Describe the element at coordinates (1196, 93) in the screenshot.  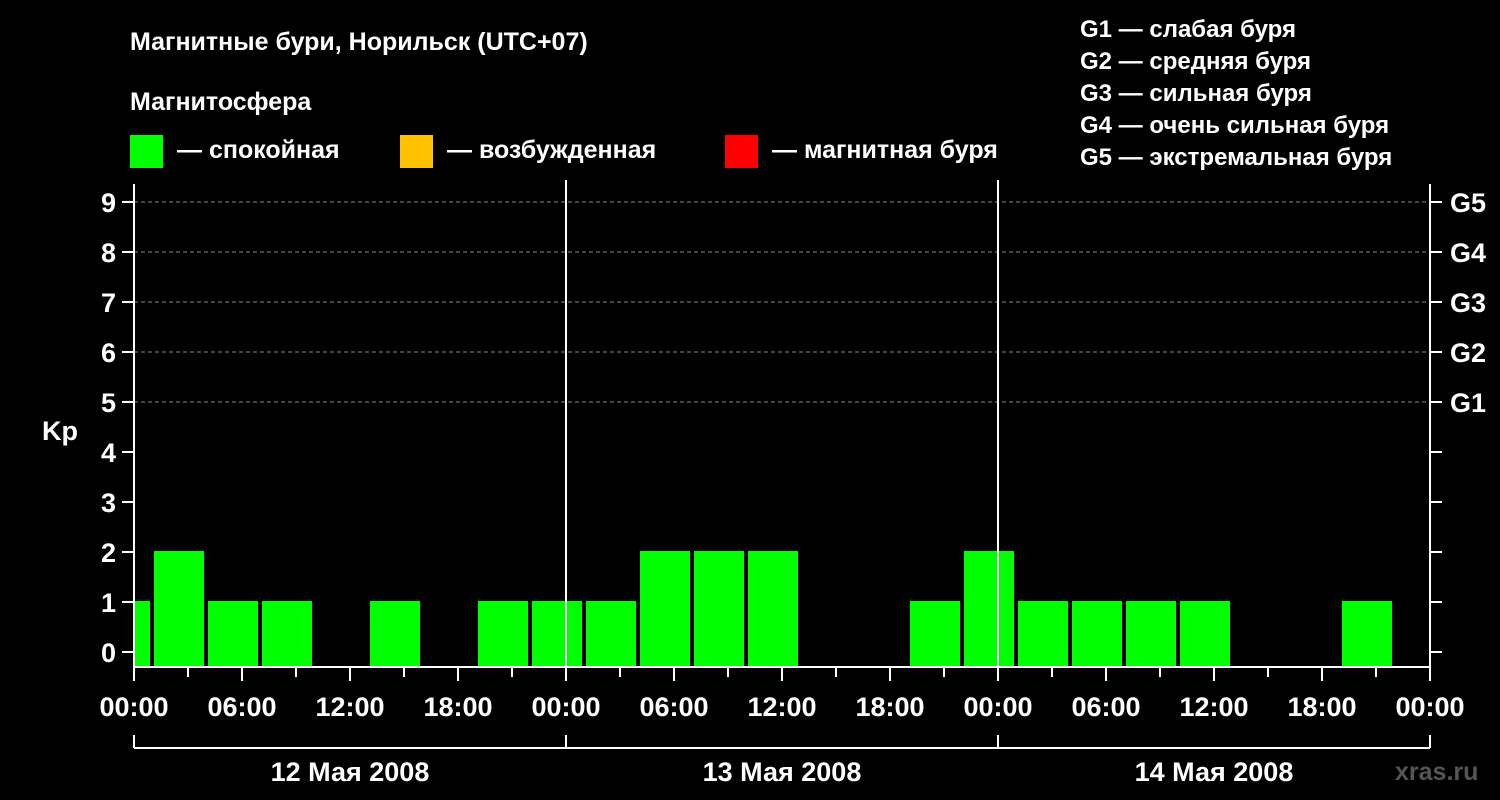
I see `g-scale-item-g3: G3 — сильная буря` at that location.